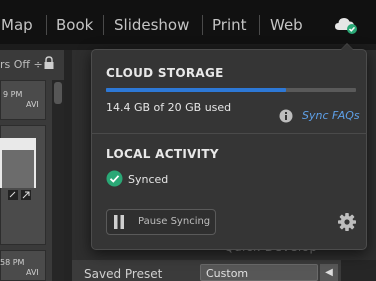 The width and height of the screenshot is (376, 281). I want to click on gear-icon, so click(347, 222).